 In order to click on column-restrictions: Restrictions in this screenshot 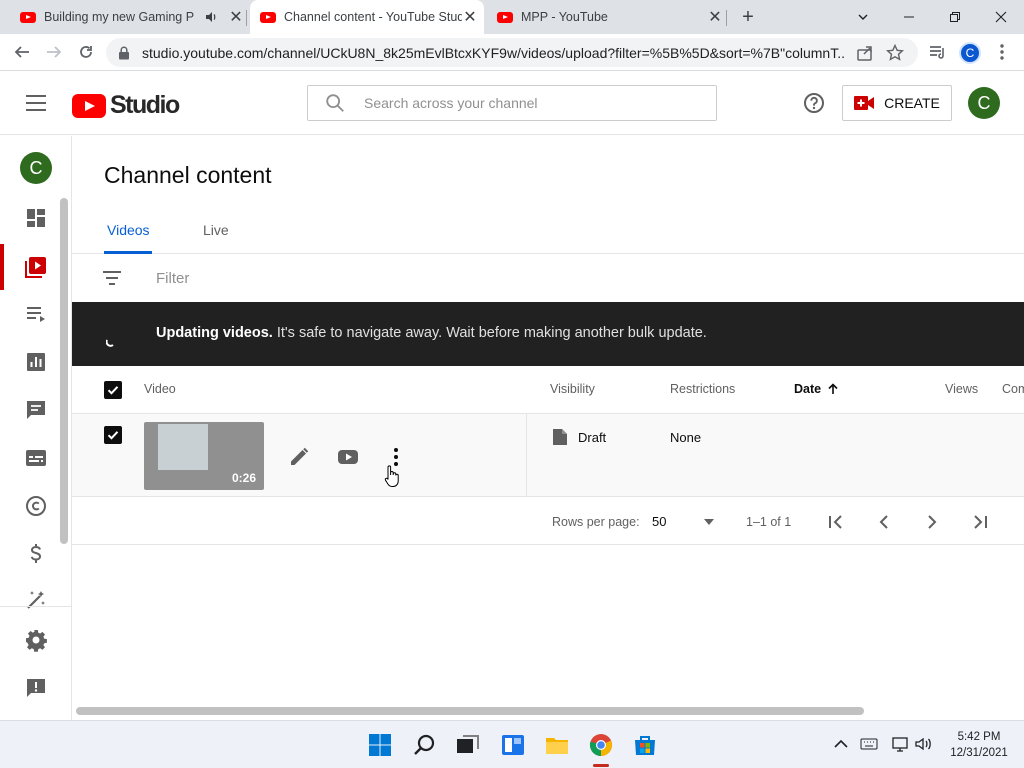, I will do `click(702, 389)`.